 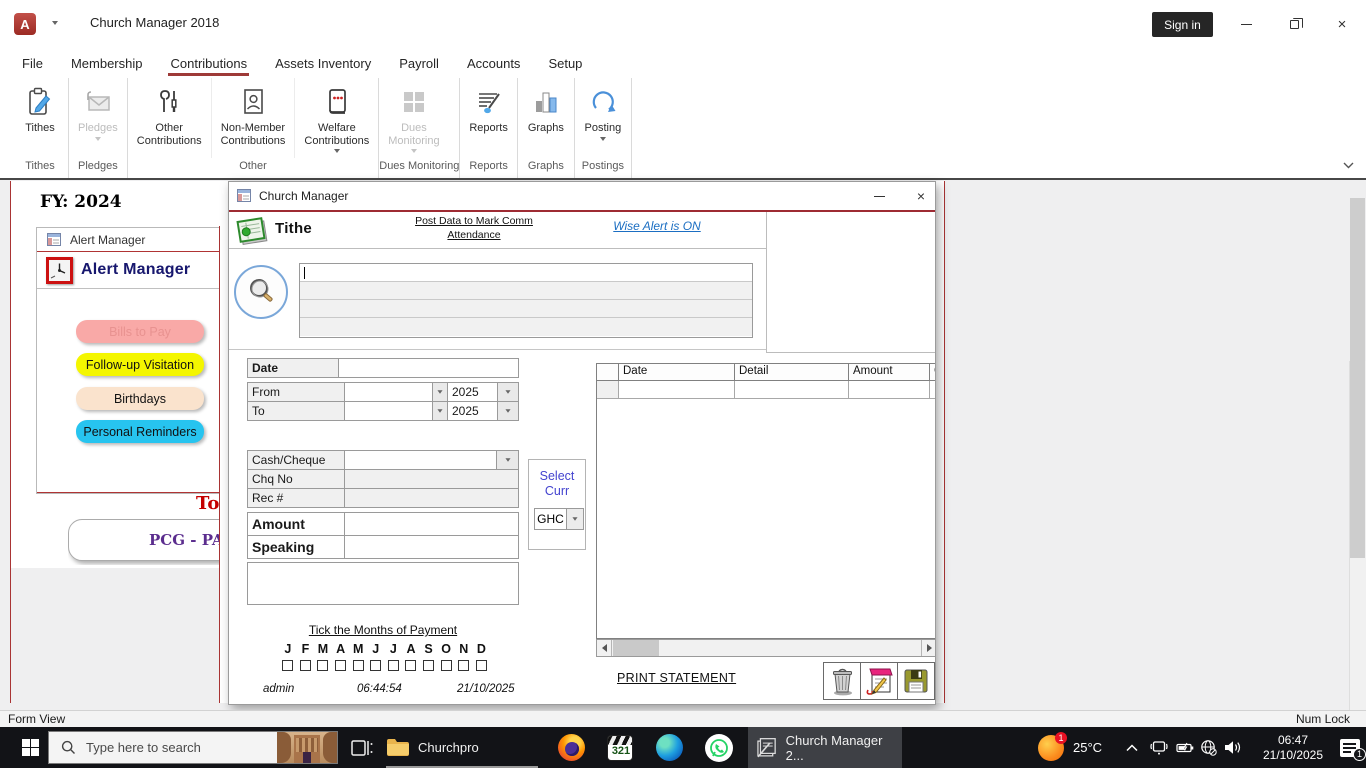 I want to click on date-input, so click(x=428, y=368).